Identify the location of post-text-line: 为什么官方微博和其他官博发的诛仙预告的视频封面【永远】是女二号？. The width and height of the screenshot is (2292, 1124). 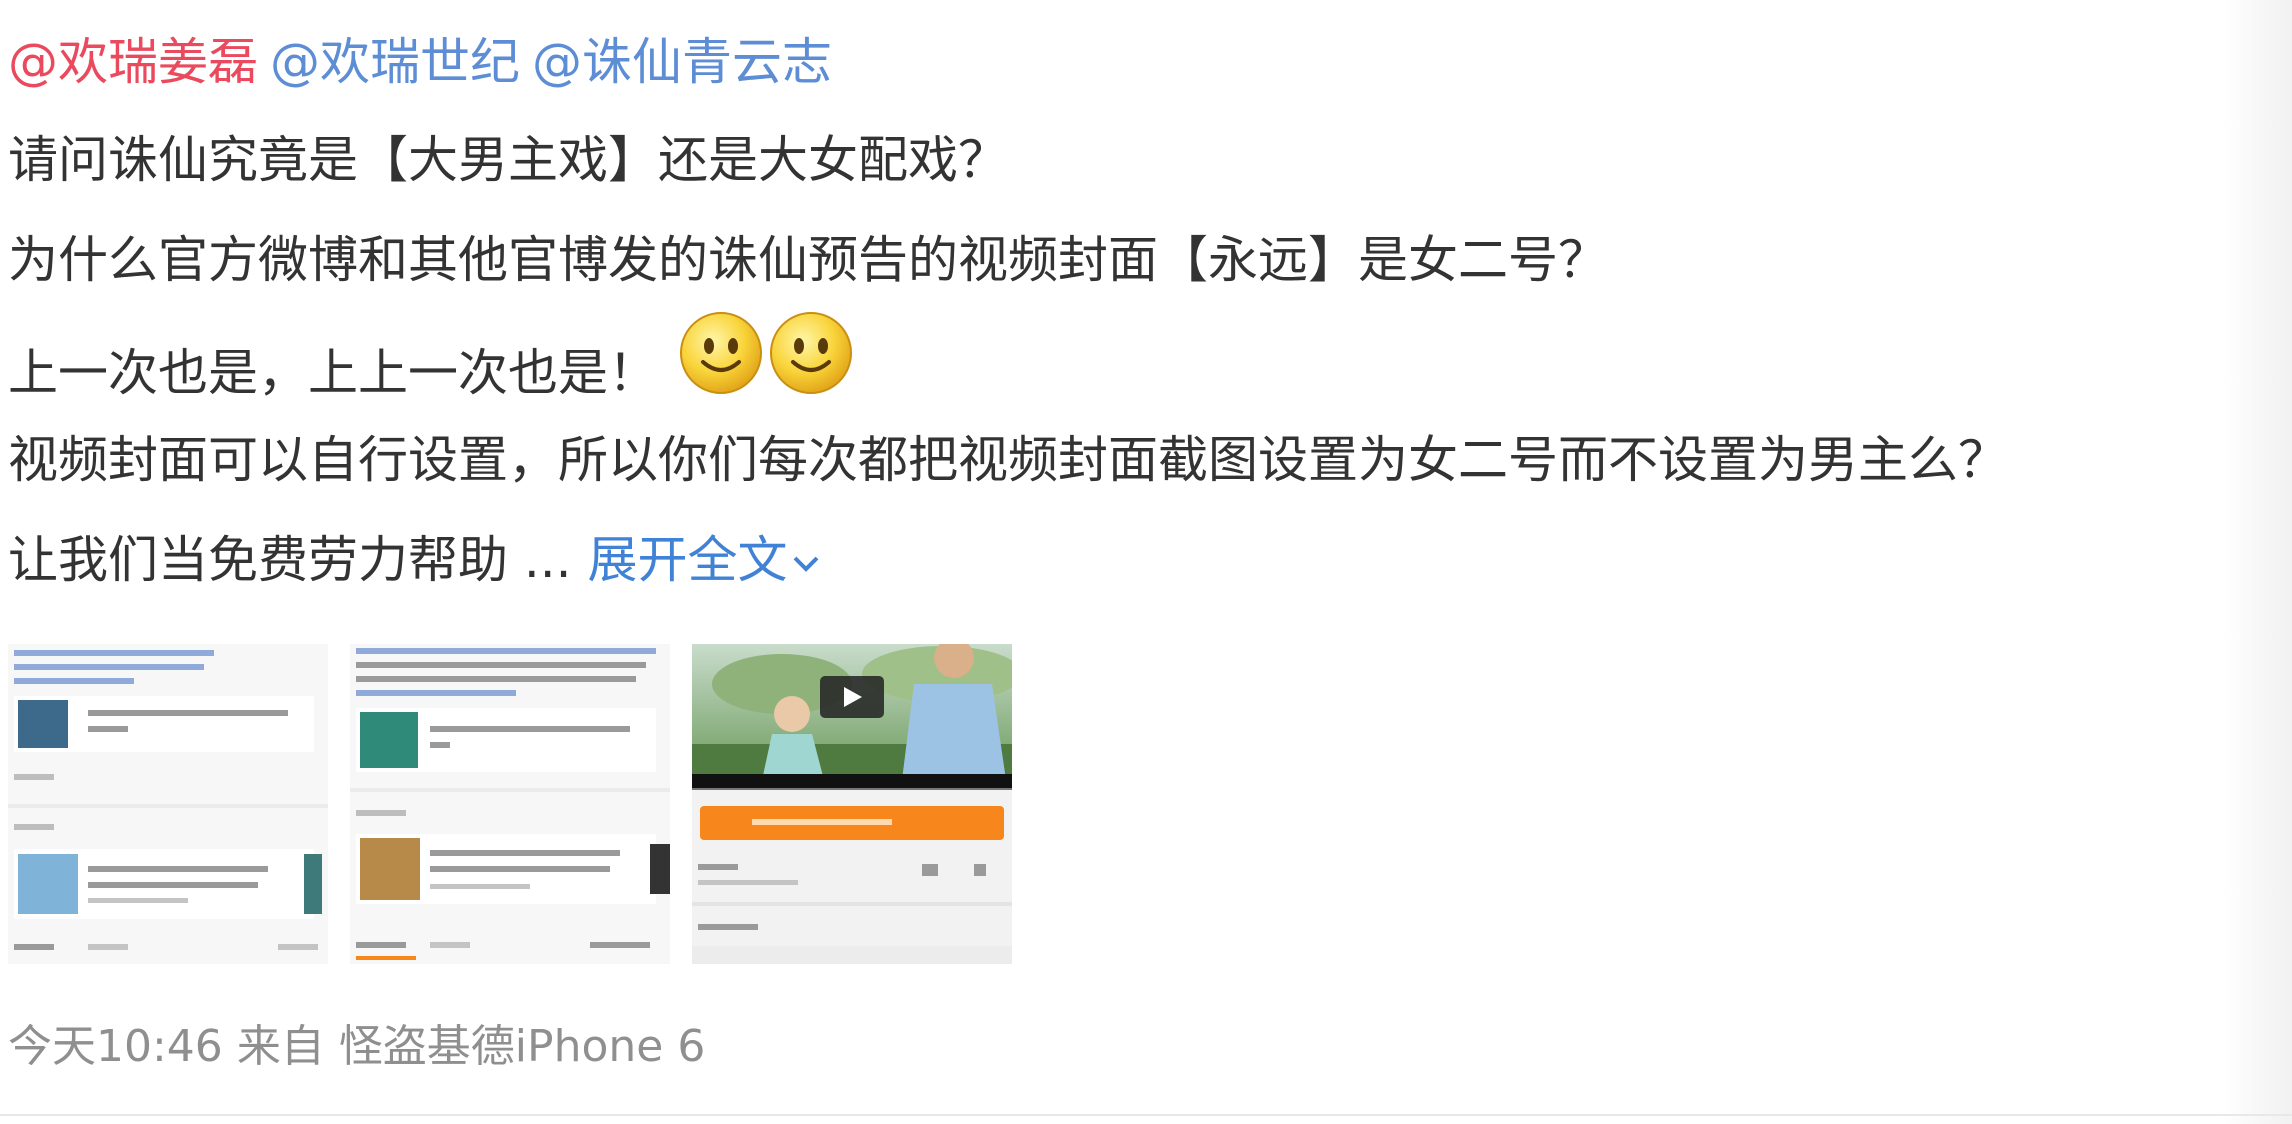
(808, 260).